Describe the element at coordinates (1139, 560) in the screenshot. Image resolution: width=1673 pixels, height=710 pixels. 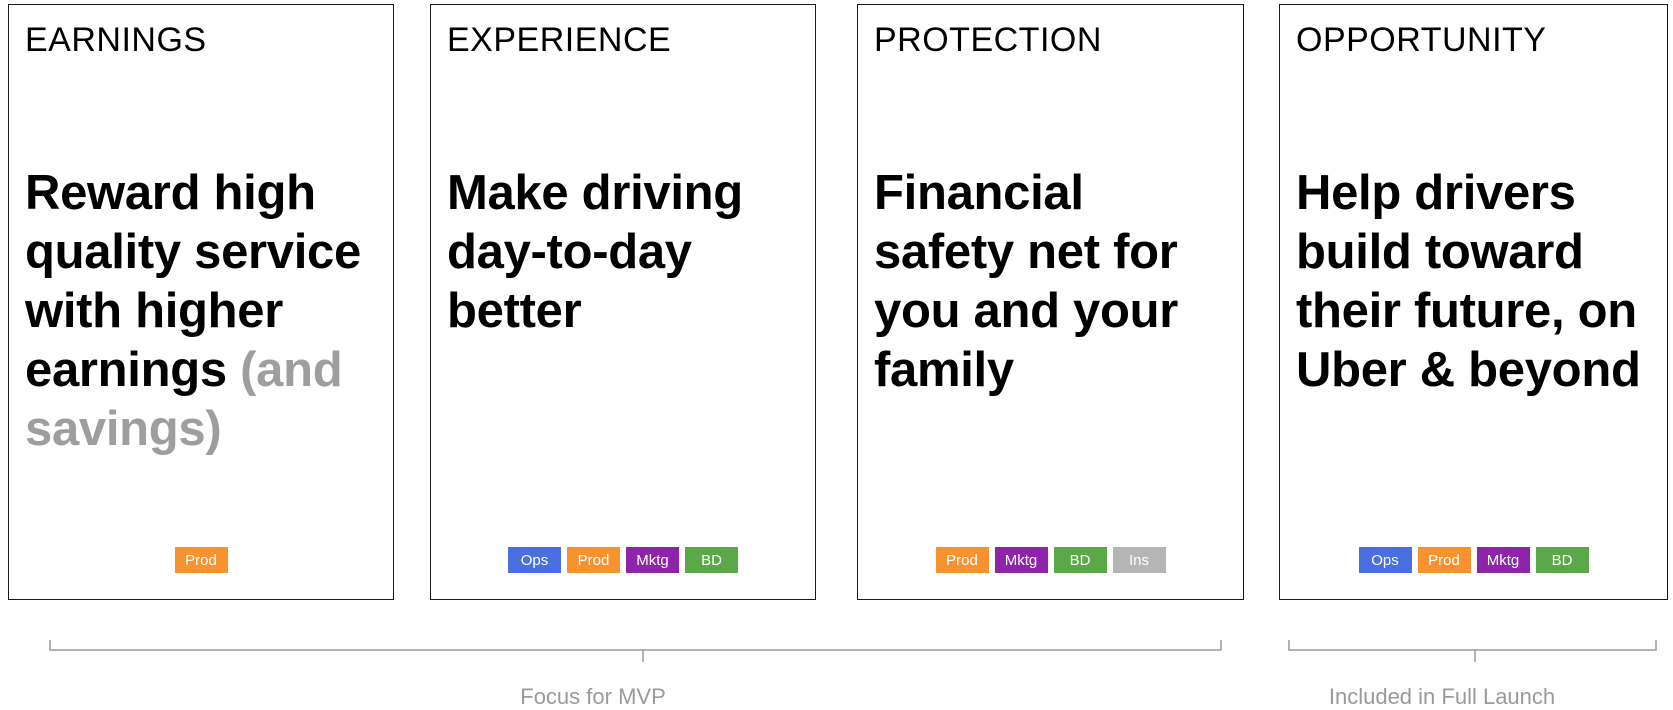
I see `tag-ins: Ins` at that location.